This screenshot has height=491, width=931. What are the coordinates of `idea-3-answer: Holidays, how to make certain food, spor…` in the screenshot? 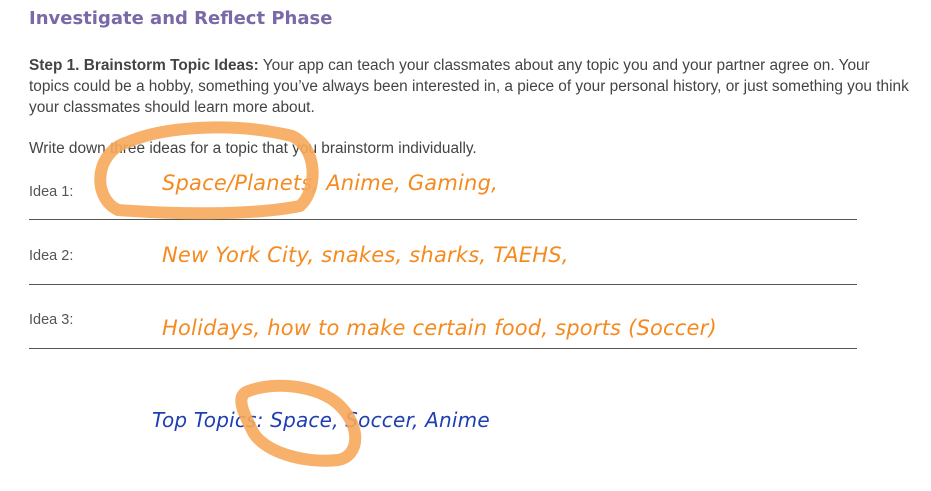 It's located at (439, 328).